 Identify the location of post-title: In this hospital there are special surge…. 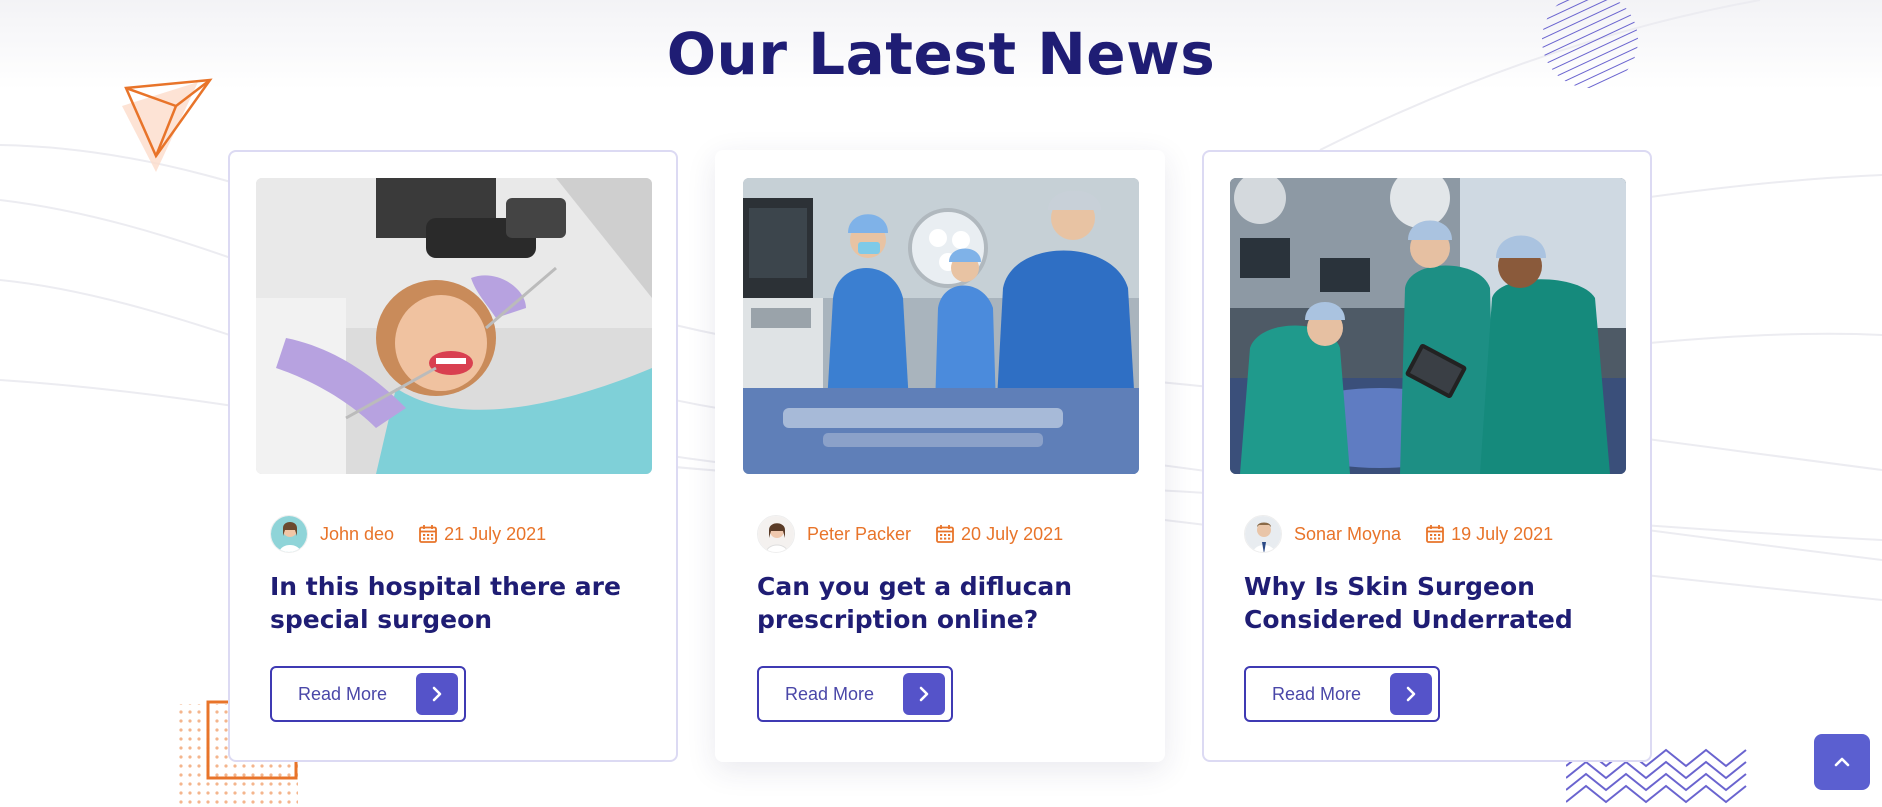
(460, 603).